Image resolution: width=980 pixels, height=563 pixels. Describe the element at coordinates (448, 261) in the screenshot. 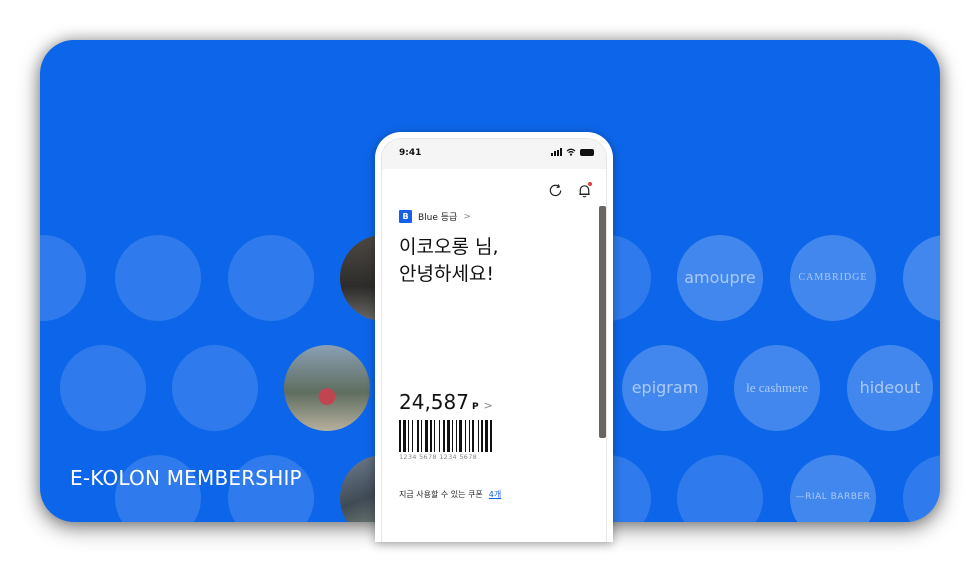

I see `greeting: 이코오롱 님, 안녕하세요!` at that location.